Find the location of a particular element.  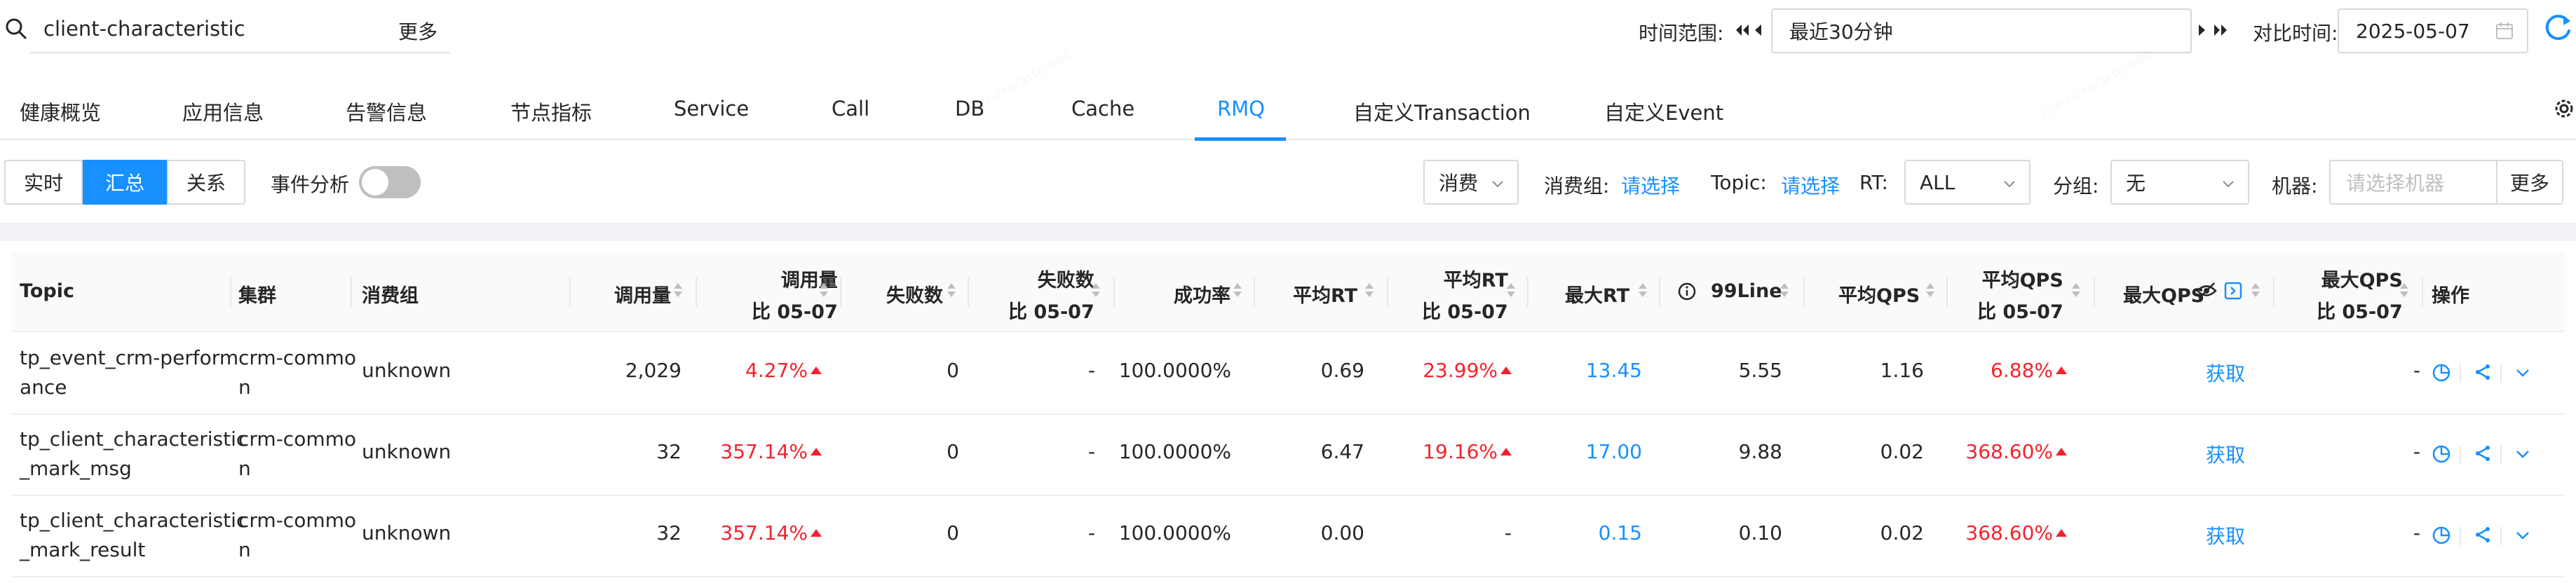

cluster-cell: crm-commo n is located at coordinates (297, 372).